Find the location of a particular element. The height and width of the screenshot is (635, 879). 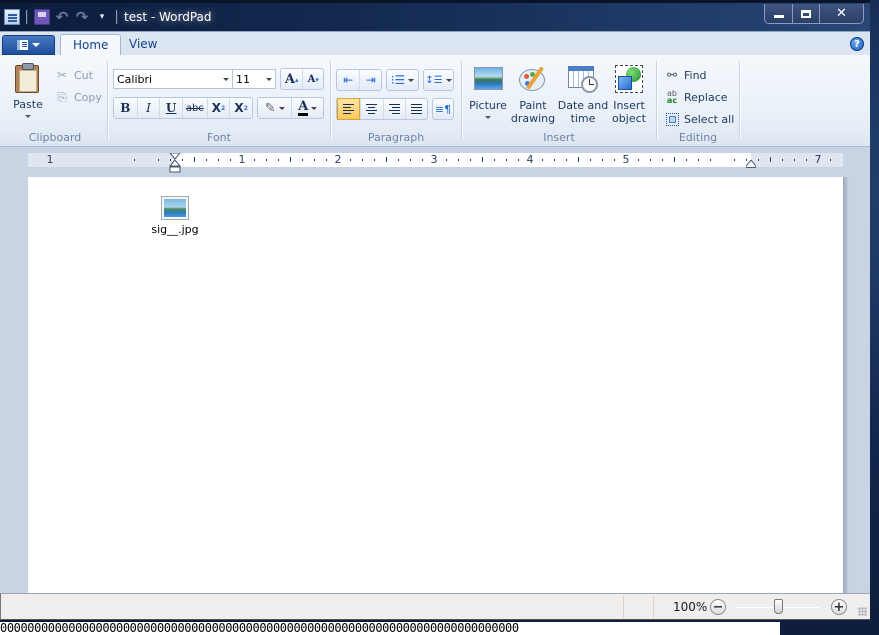

align-center-button is located at coordinates (371, 109).